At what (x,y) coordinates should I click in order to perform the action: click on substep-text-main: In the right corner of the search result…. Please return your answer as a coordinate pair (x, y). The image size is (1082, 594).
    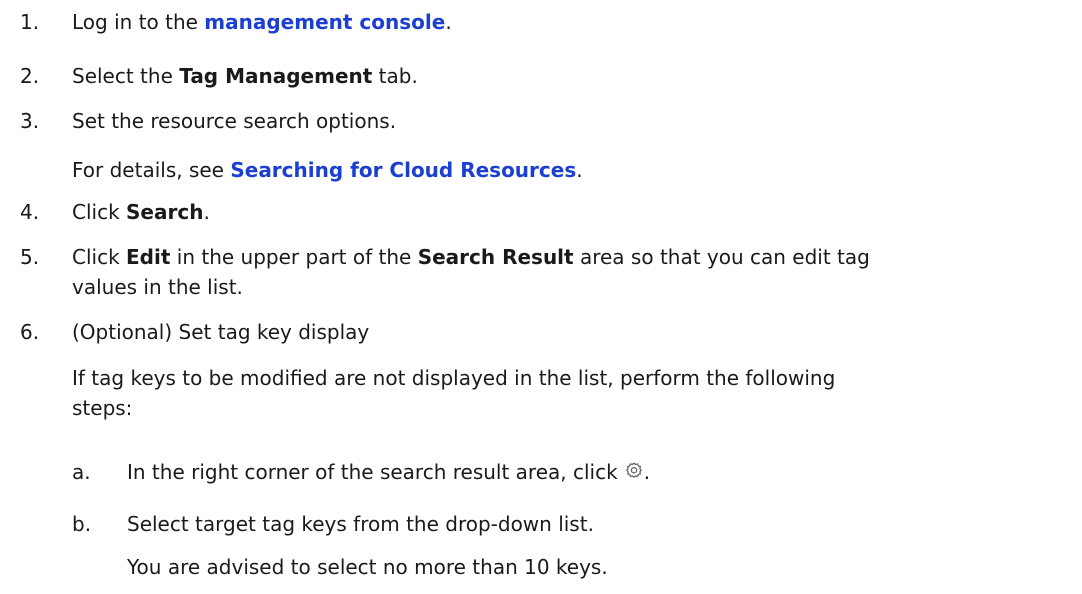
    Looking at the image, I should click on (372, 472).